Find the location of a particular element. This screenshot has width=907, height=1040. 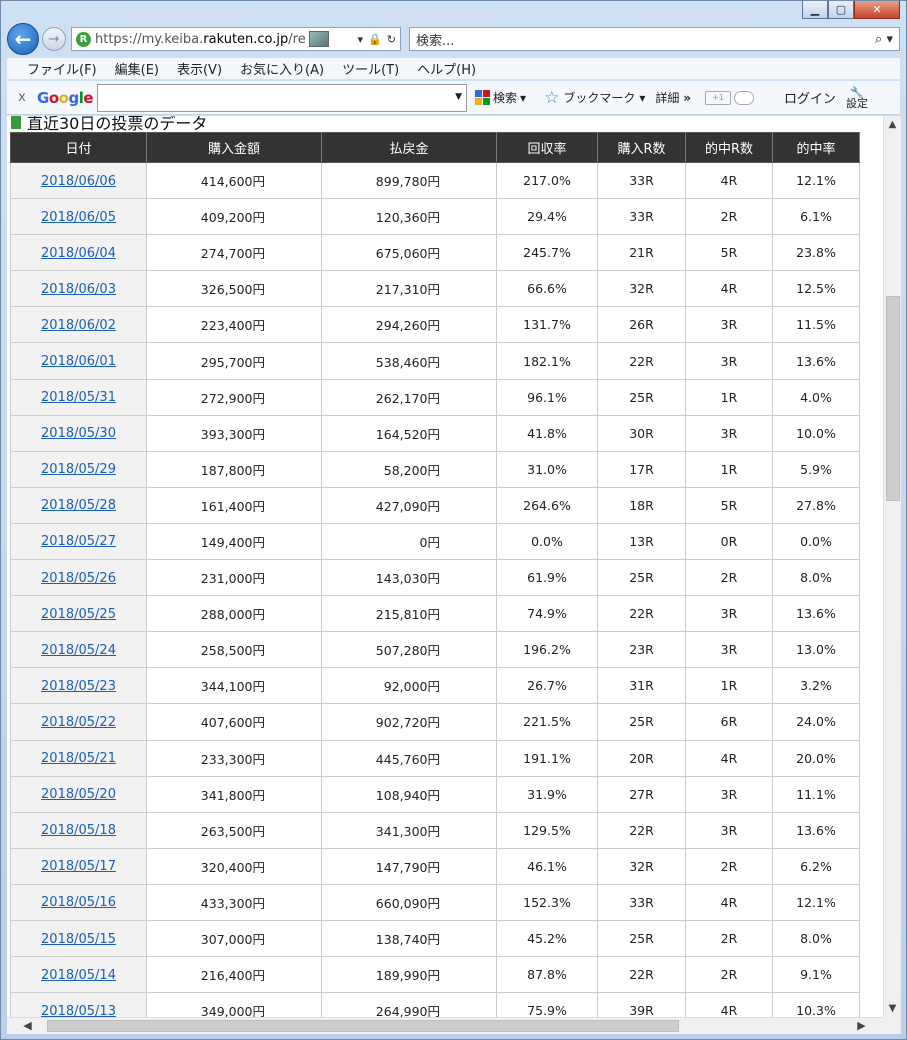

table-cell: 26.7% is located at coordinates (547, 686).